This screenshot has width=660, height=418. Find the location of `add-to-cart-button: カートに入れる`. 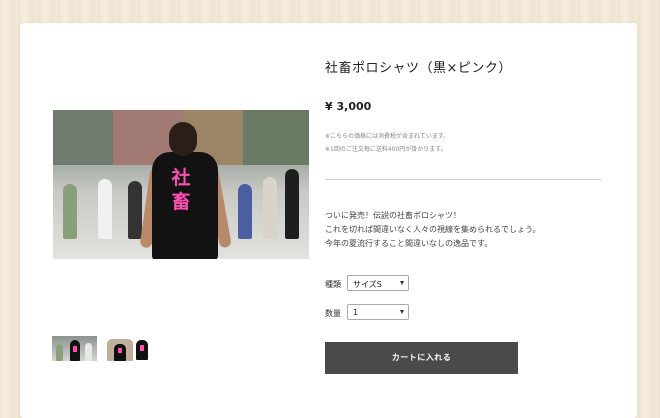

add-to-cart-button: カートに入れる is located at coordinates (421, 358).